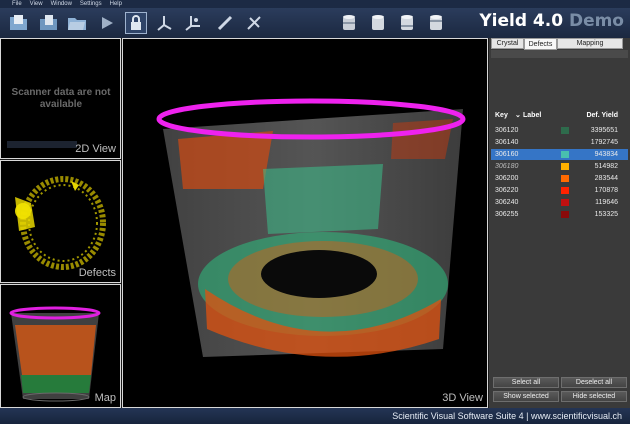  What do you see at coordinates (594, 382) in the screenshot?
I see `deselect-all-button: Deselect all` at bounding box center [594, 382].